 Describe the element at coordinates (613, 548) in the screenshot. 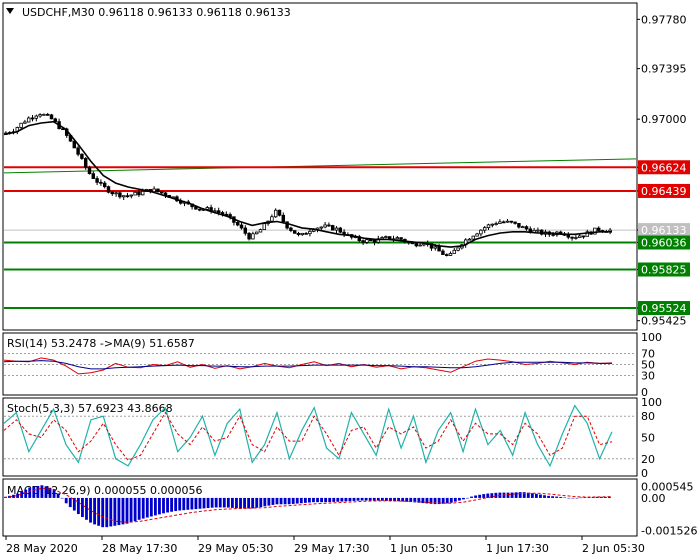

I see `x-tick-label: 2 Jun 05:30` at that location.